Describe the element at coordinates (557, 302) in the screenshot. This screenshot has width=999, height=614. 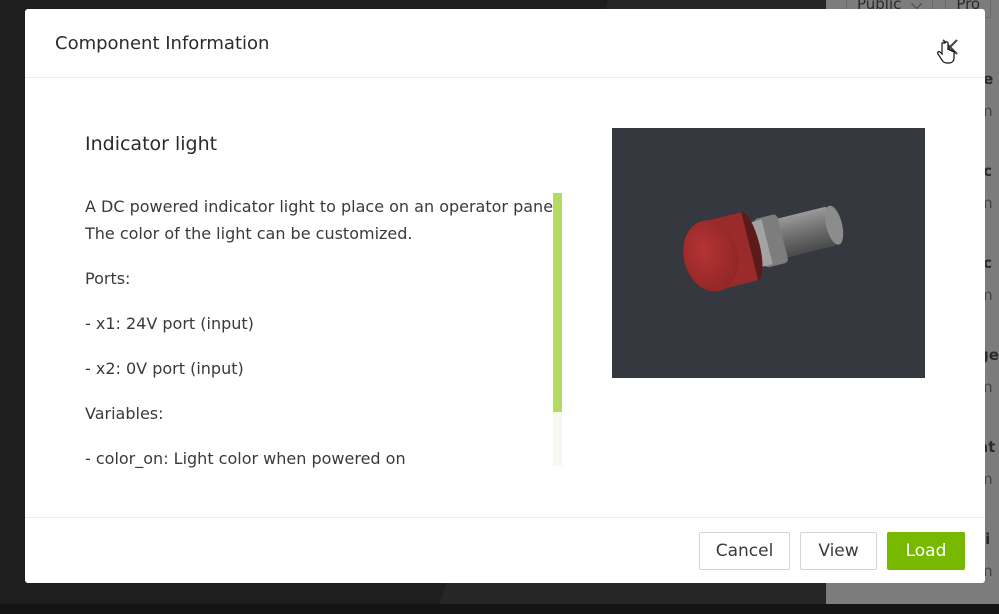
I see `scrollbar-thumb` at that location.